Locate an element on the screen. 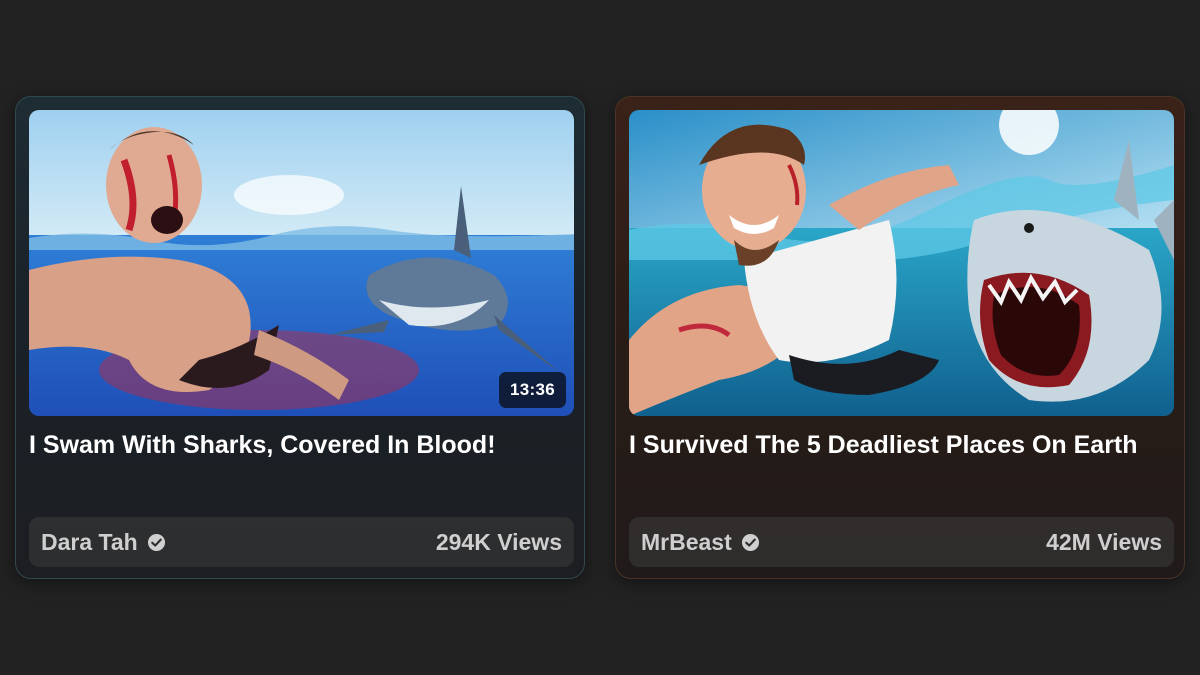 This screenshot has height=675, width=1200. channel-info: MrBeast is located at coordinates (700, 542).